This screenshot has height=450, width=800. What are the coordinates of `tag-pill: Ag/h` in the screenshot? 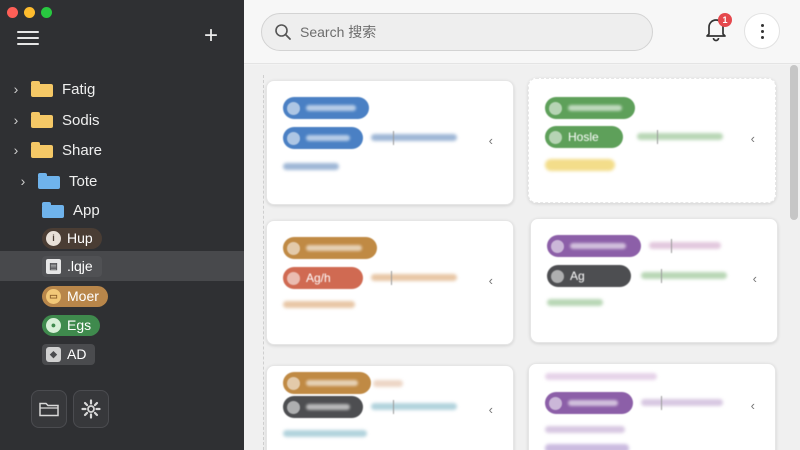 It's located at (323, 278).